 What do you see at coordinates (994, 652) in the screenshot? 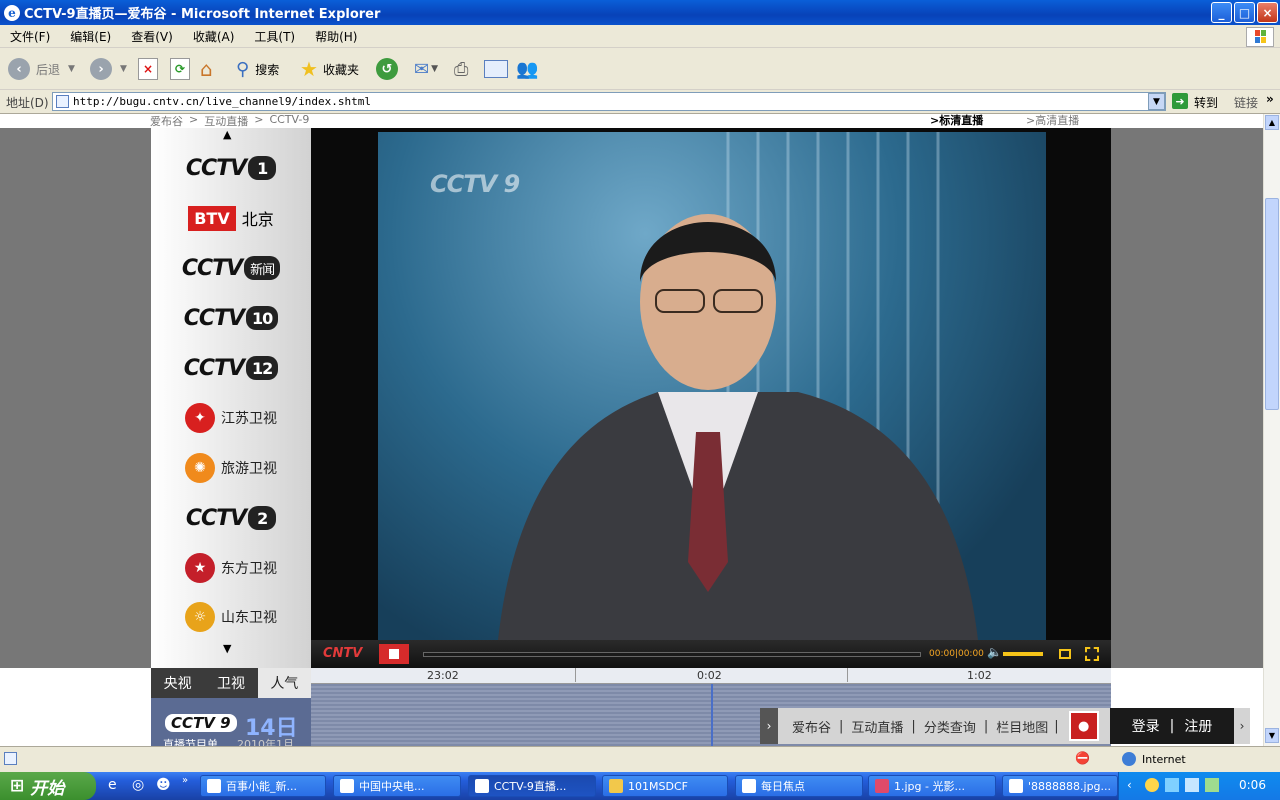
I see `volume-icon: 🔈` at bounding box center [994, 652].